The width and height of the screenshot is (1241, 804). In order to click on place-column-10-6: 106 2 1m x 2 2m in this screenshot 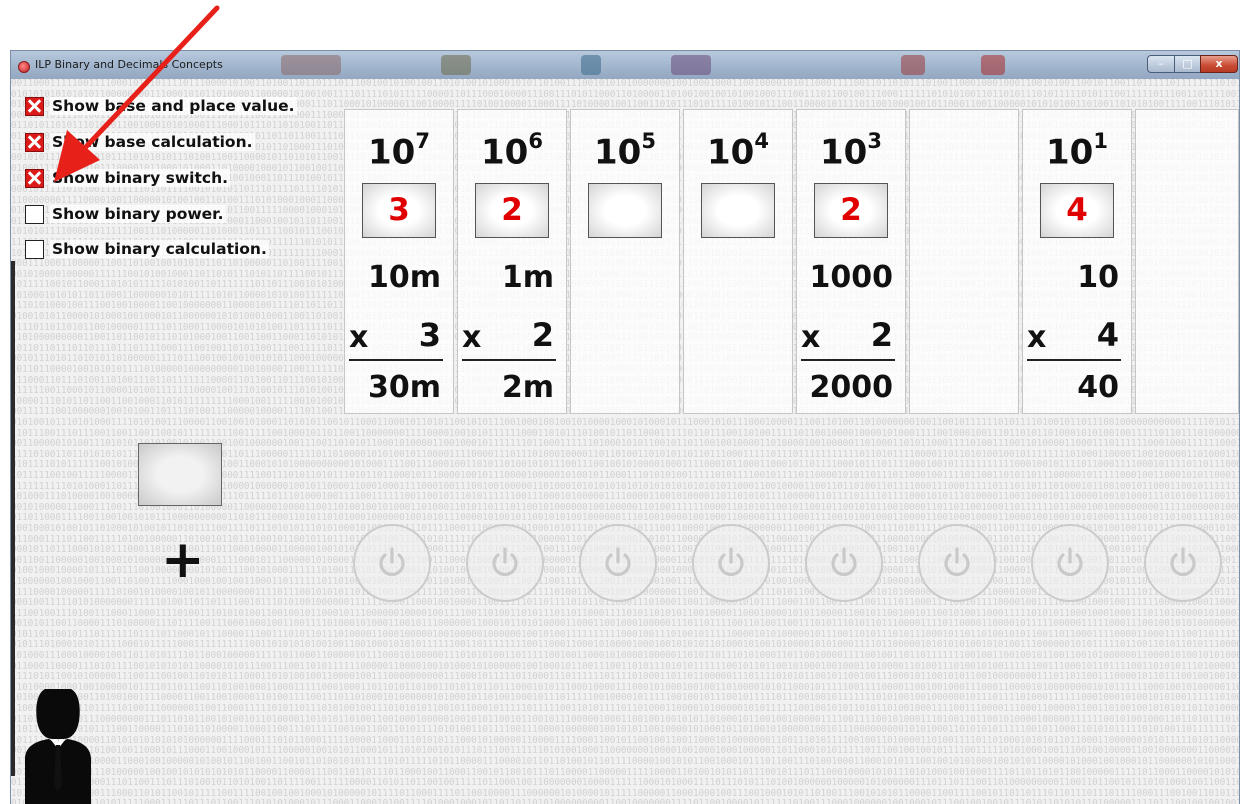, I will do `click(512, 261)`.